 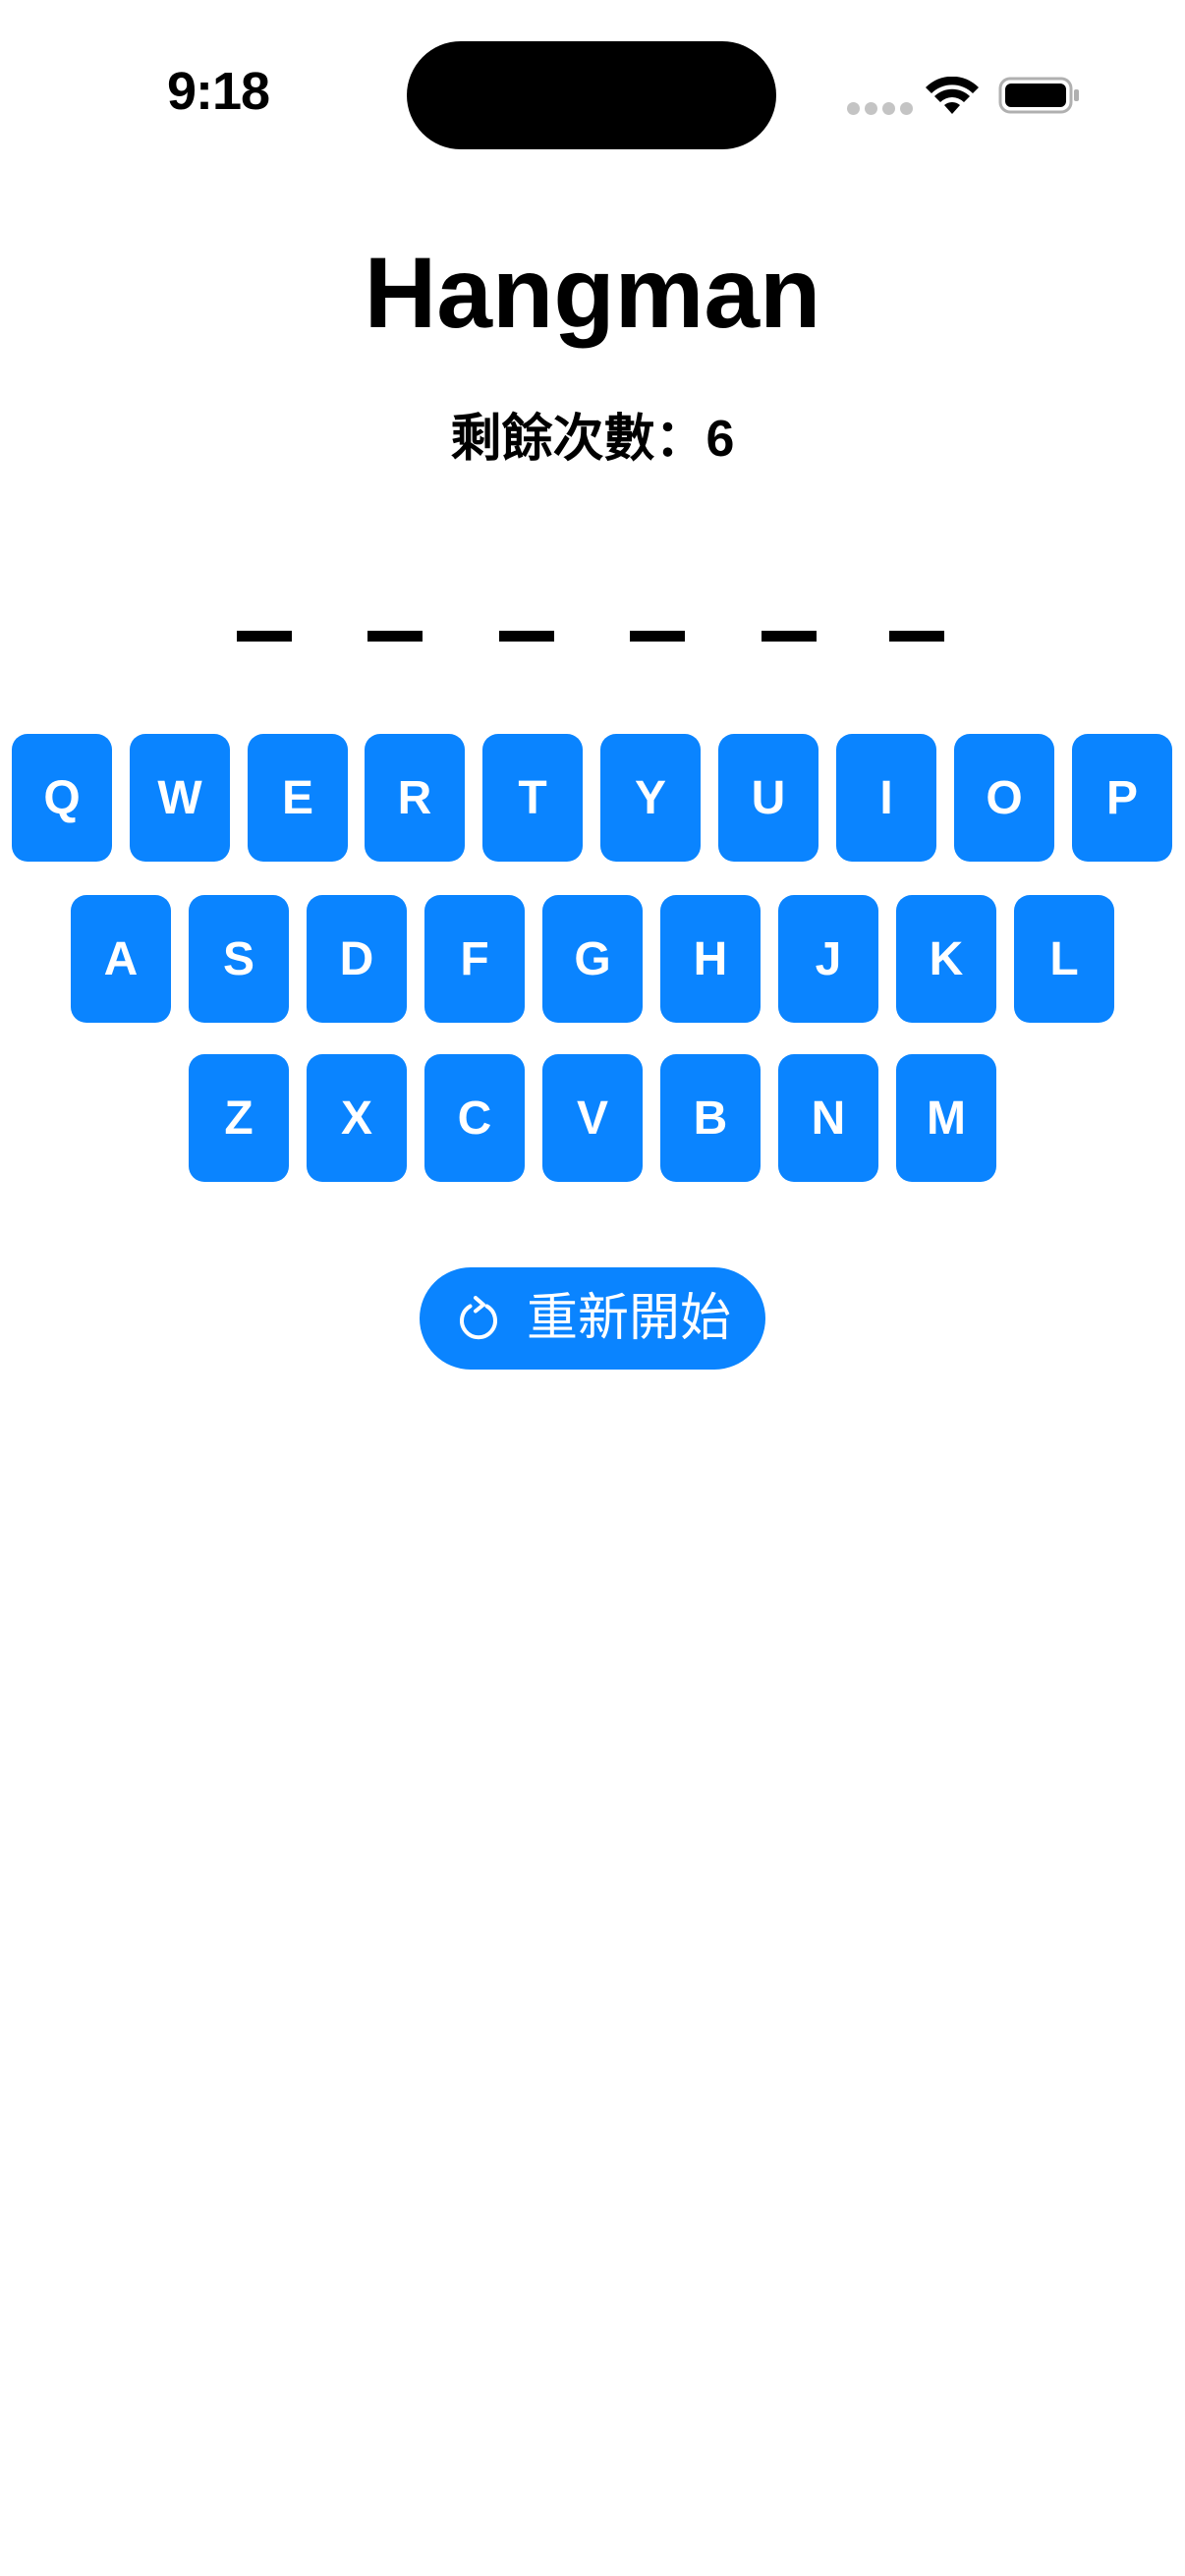 I want to click on wifi-icon, so click(x=953, y=95).